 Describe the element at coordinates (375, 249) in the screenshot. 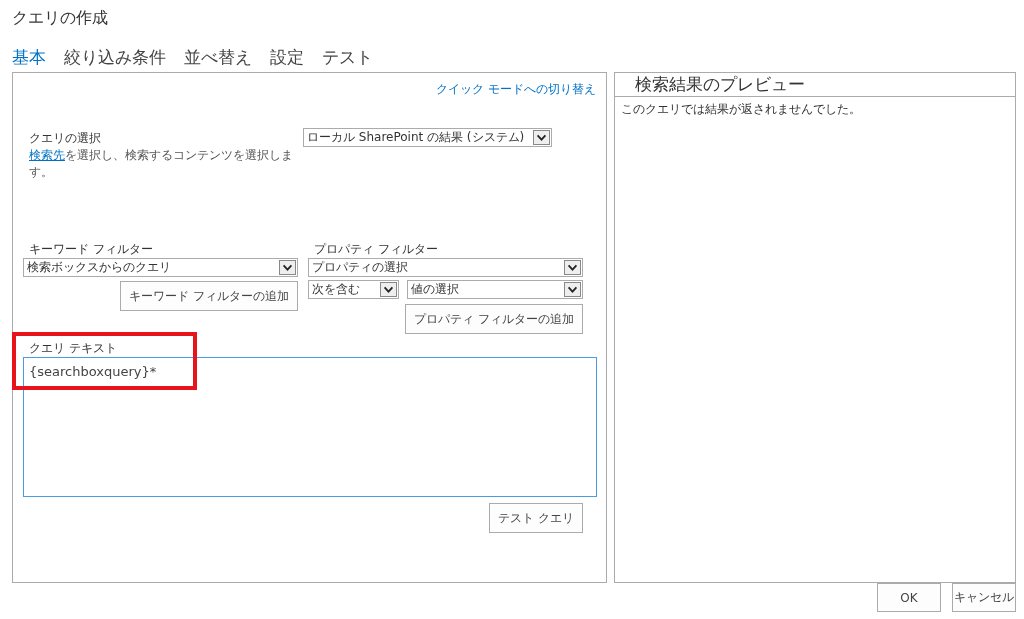

I see `field-label: プロパティ フィルター` at that location.